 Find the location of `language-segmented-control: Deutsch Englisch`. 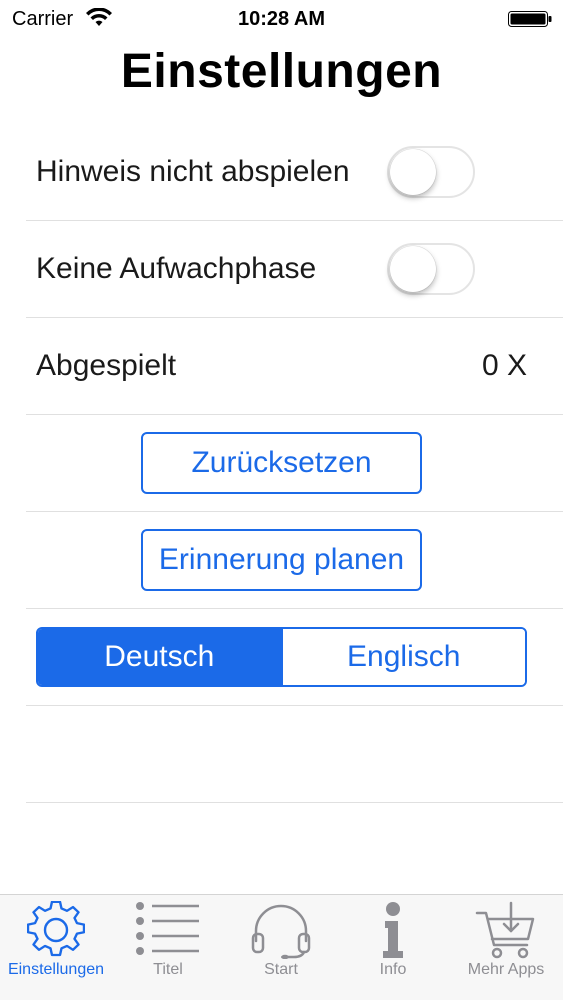

language-segmented-control: Deutsch Englisch is located at coordinates (281, 657).